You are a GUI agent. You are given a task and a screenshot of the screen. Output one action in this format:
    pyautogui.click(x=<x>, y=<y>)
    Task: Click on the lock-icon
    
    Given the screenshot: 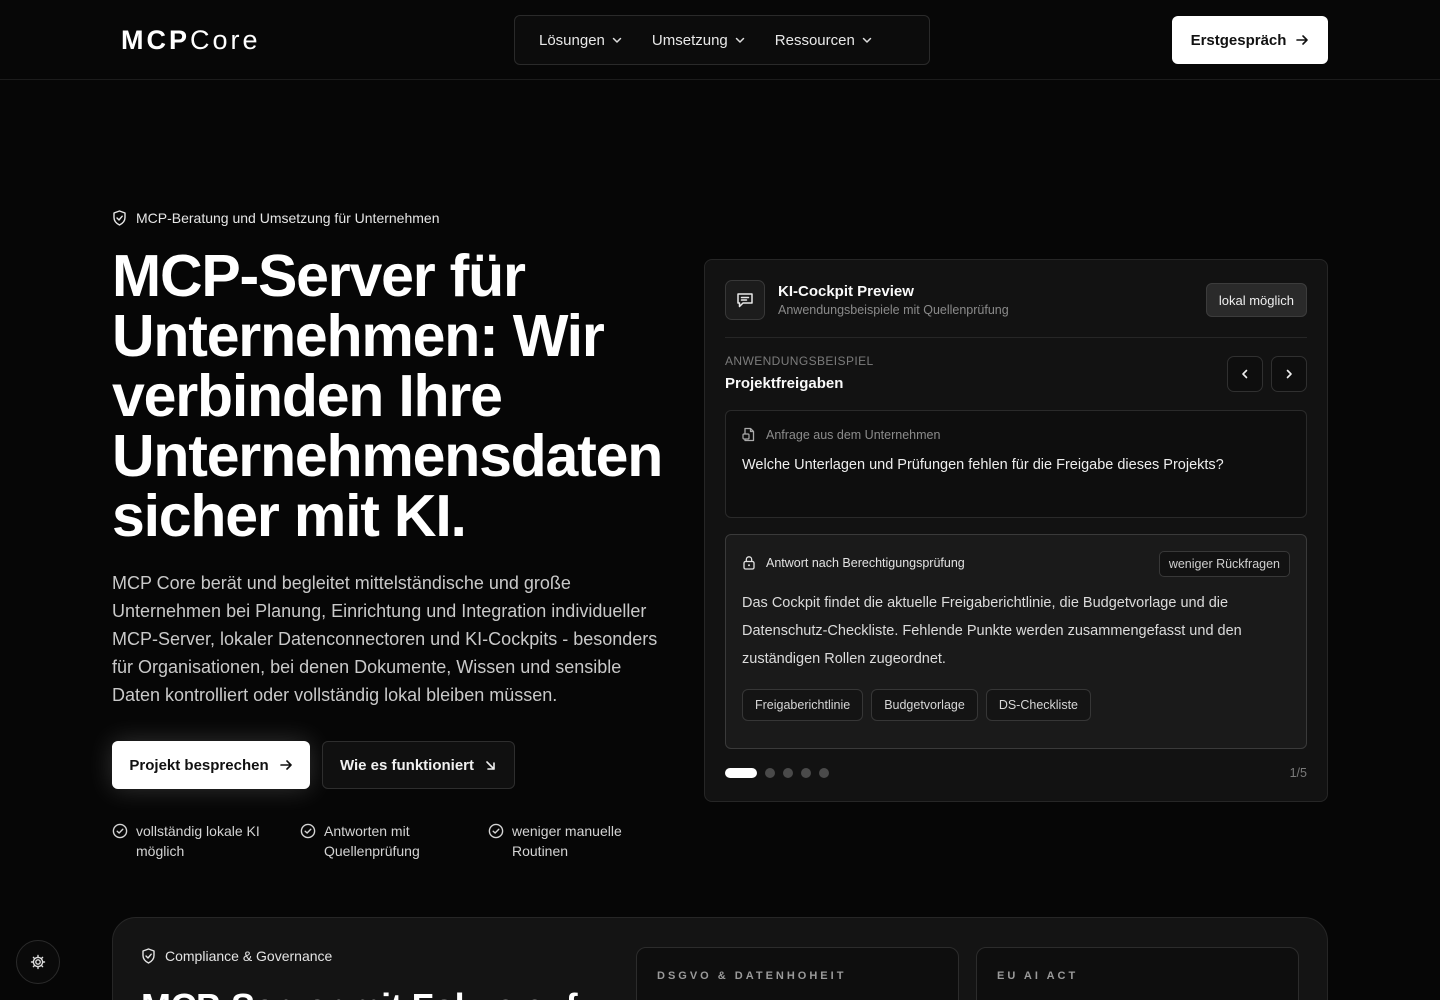 What is the action you would take?
    pyautogui.click(x=749, y=563)
    